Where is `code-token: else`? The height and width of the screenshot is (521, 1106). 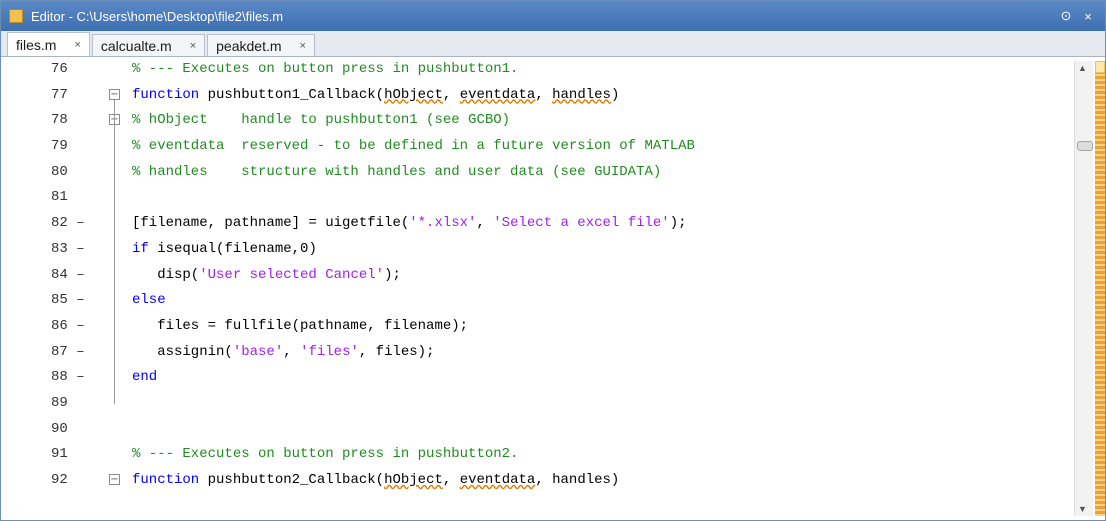
code-token: else is located at coordinates (149, 300).